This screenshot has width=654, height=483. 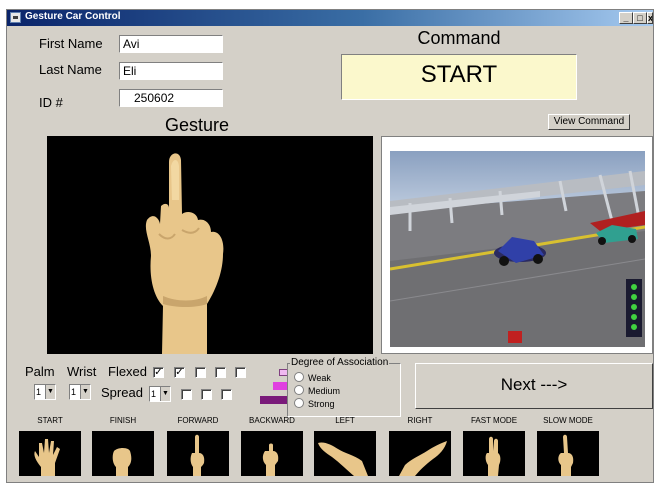 What do you see at coordinates (171, 71) in the screenshot?
I see `last-name-field: Eli` at bounding box center [171, 71].